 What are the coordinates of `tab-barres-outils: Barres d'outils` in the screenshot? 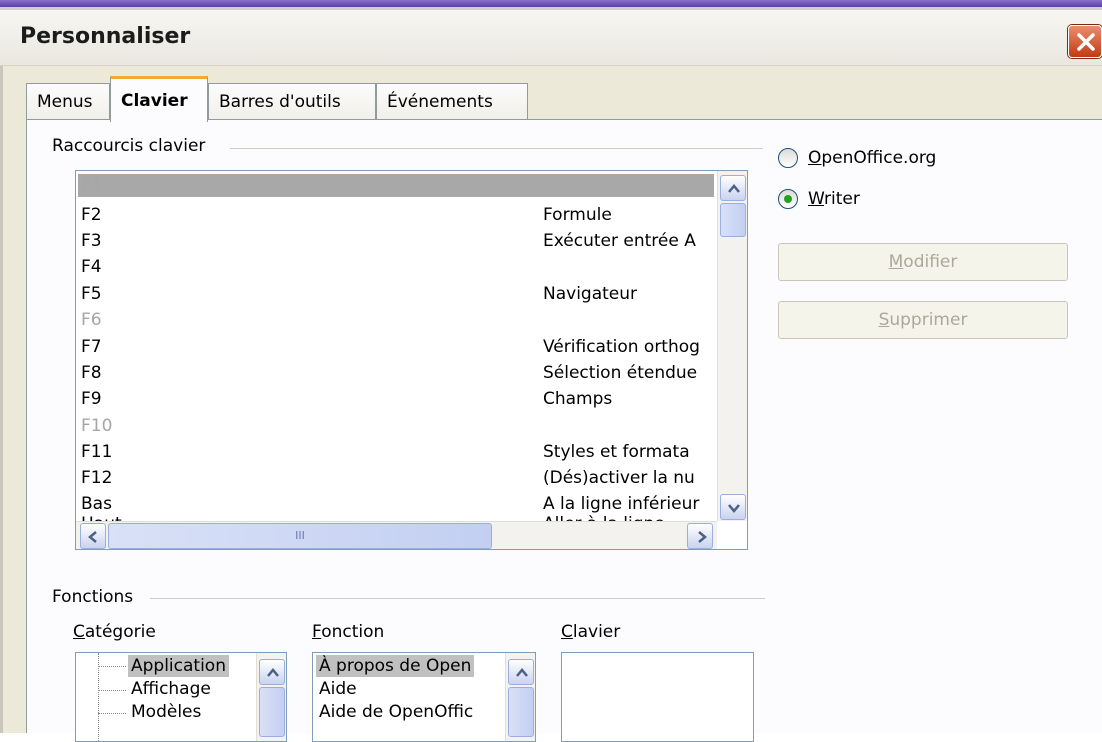 It's located at (292, 101).